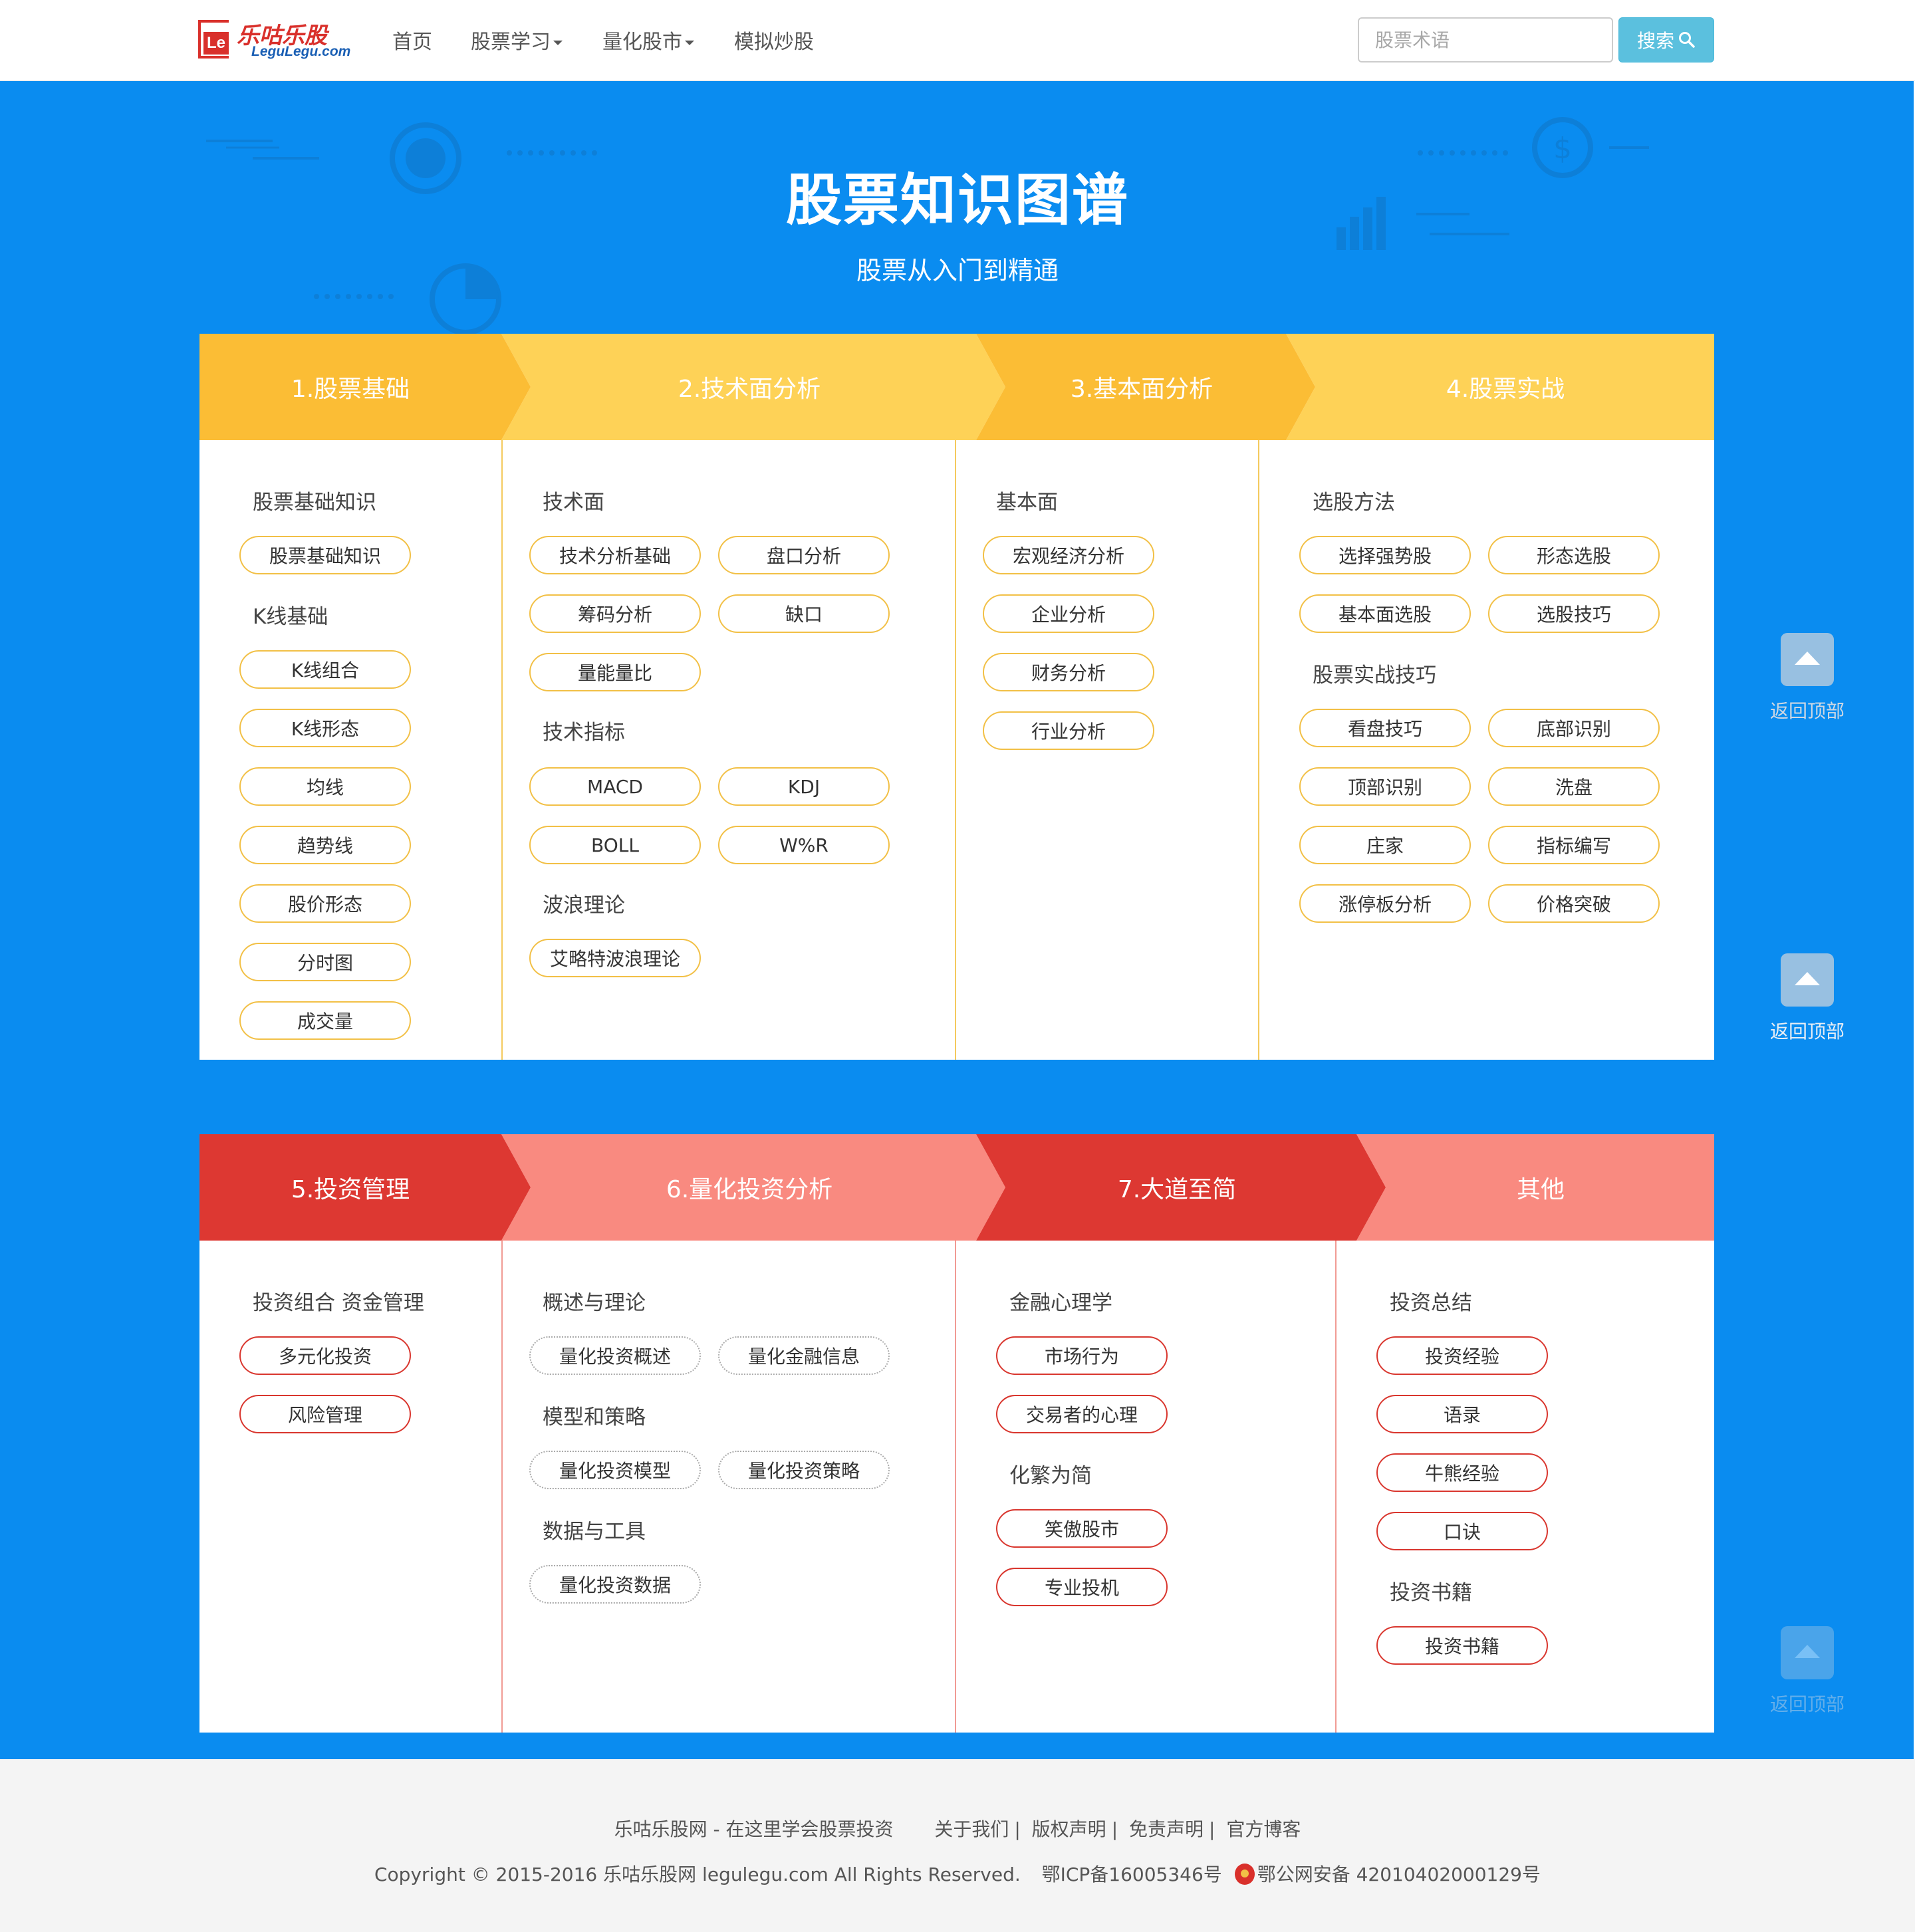  What do you see at coordinates (594, 1417) in the screenshot?
I see `category-label: 模型和策略` at bounding box center [594, 1417].